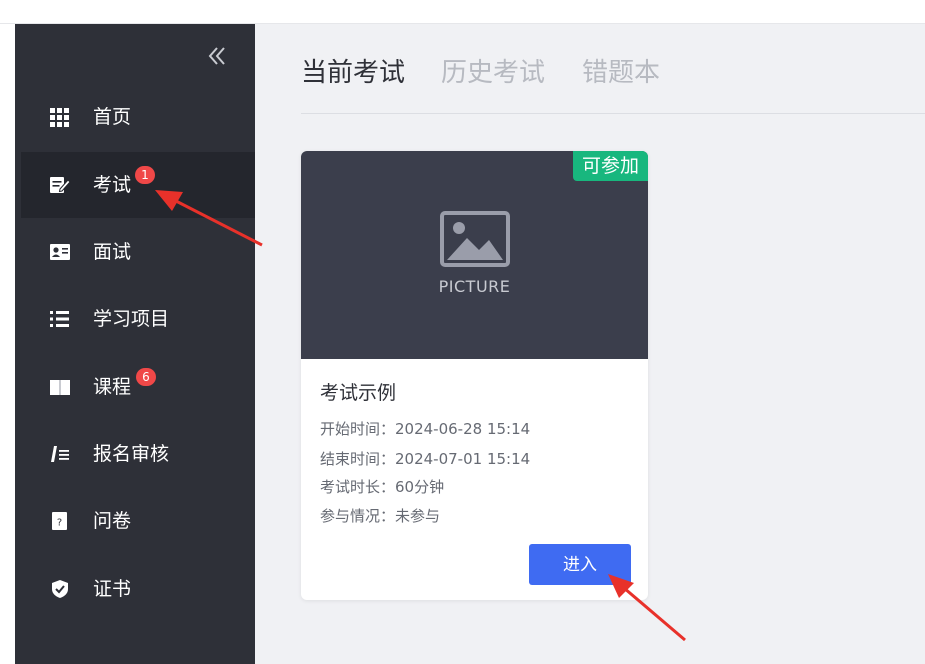  I want to click on tab-current-exams: 当前考试, so click(353, 73).